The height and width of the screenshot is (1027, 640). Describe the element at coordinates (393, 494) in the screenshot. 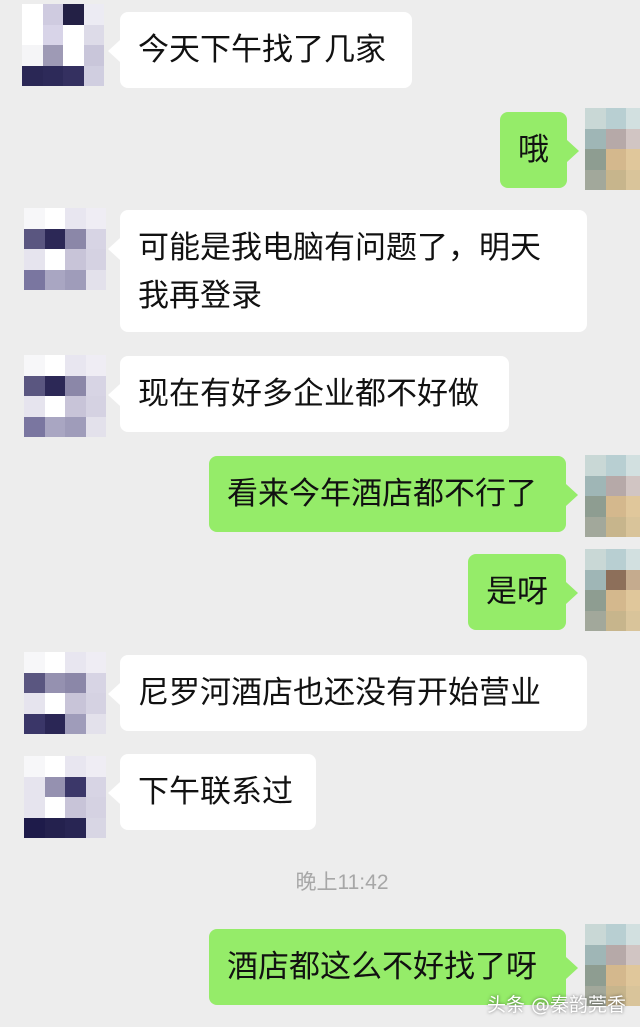

I see `message-bubble-outgoing: 看来今年酒店都不行了` at that location.